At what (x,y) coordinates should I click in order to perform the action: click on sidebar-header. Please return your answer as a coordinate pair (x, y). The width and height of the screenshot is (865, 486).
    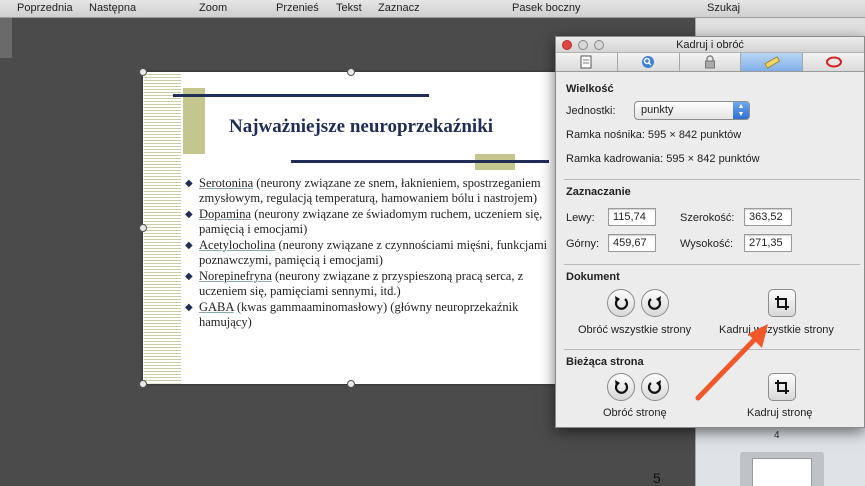
    Looking at the image, I should click on (780, 27).